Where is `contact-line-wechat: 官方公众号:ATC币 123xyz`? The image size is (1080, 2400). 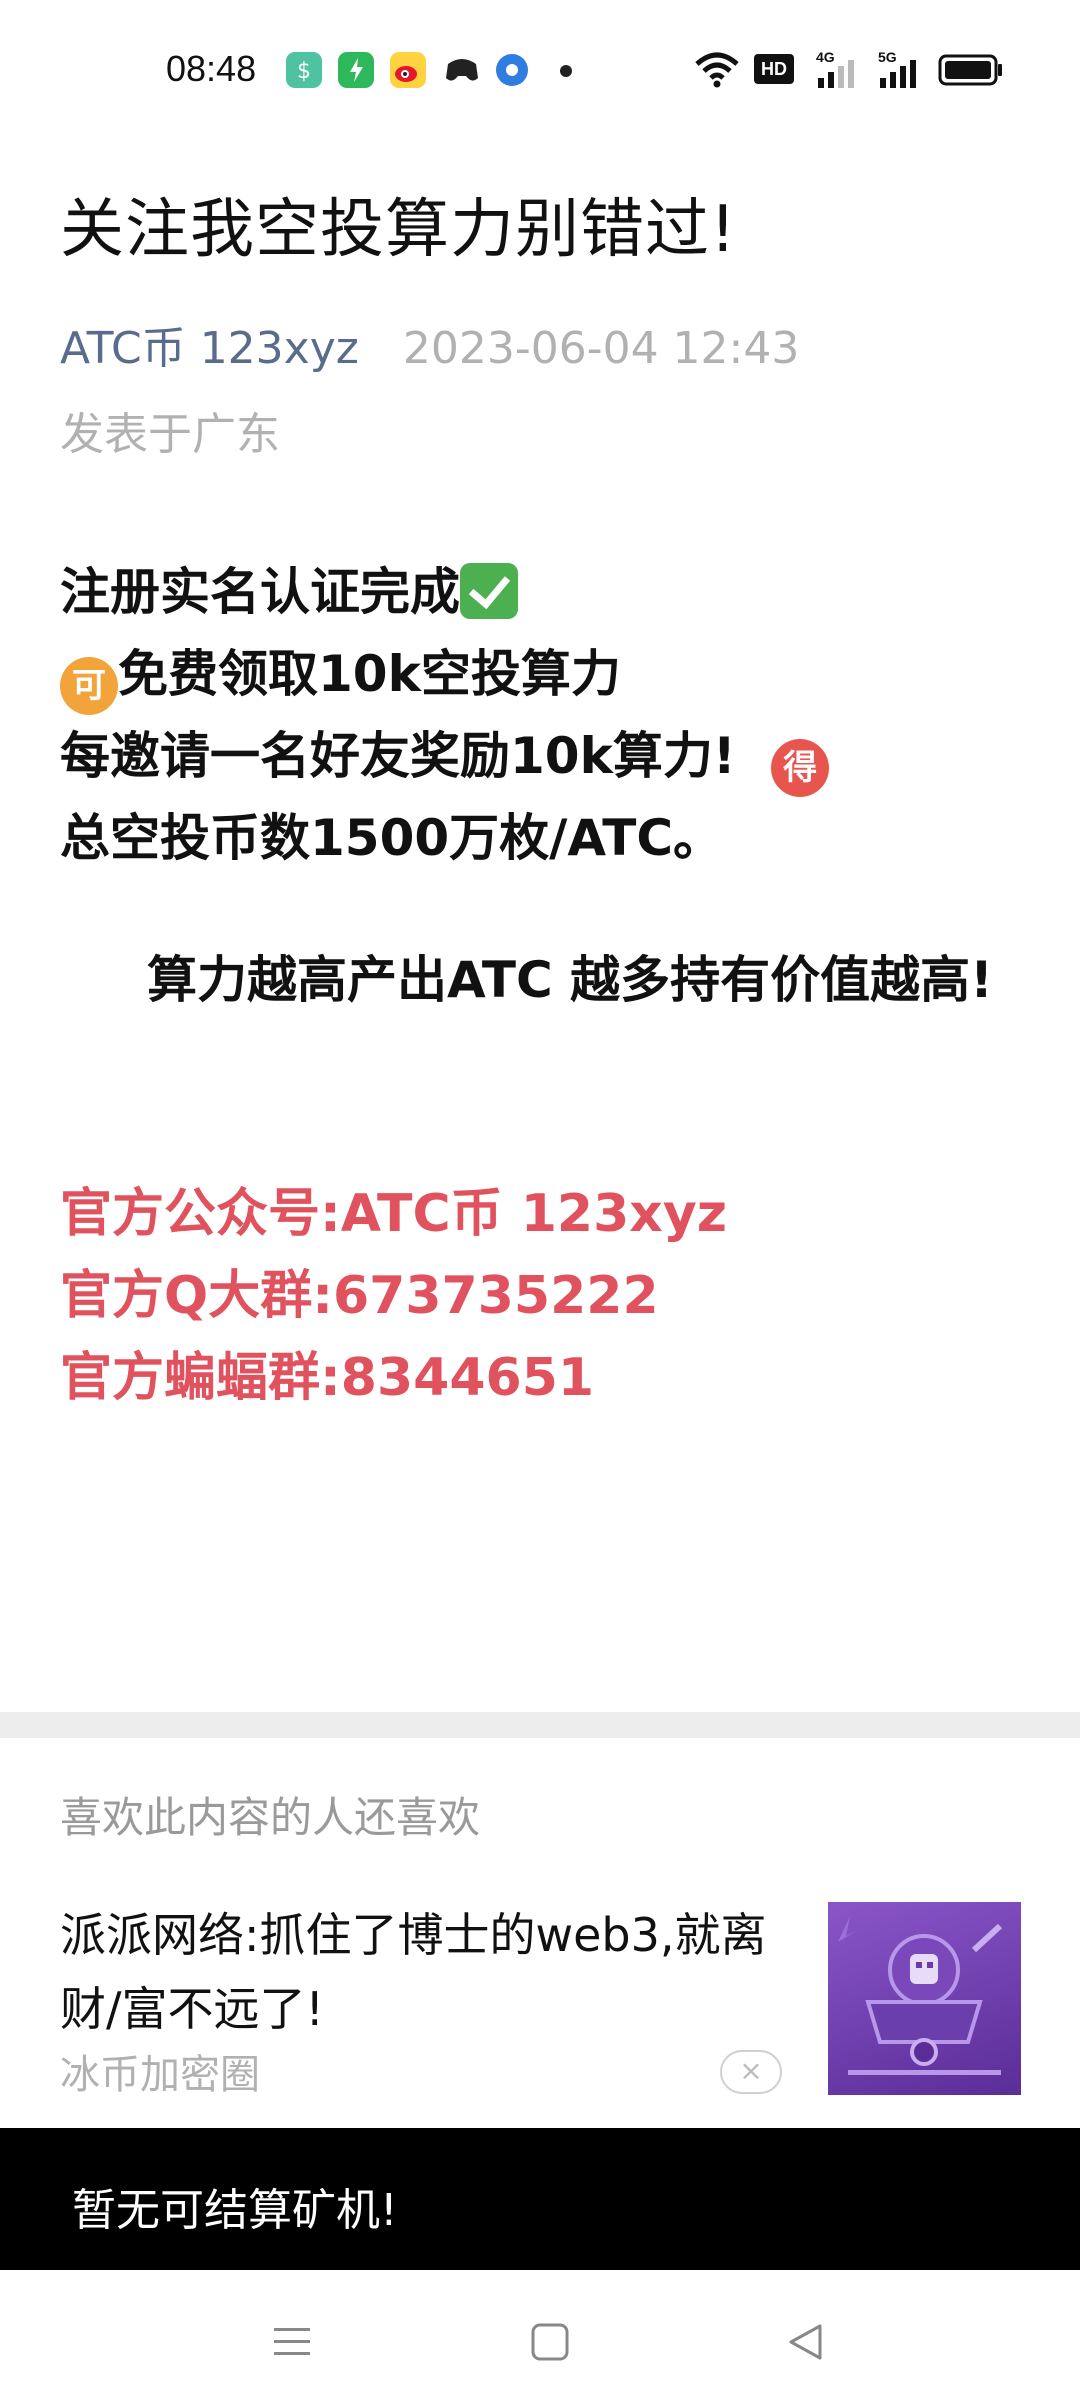 contact-line-wechat: 官方公众号:ATC币 123xyz is located at coordinates (393, 1214).